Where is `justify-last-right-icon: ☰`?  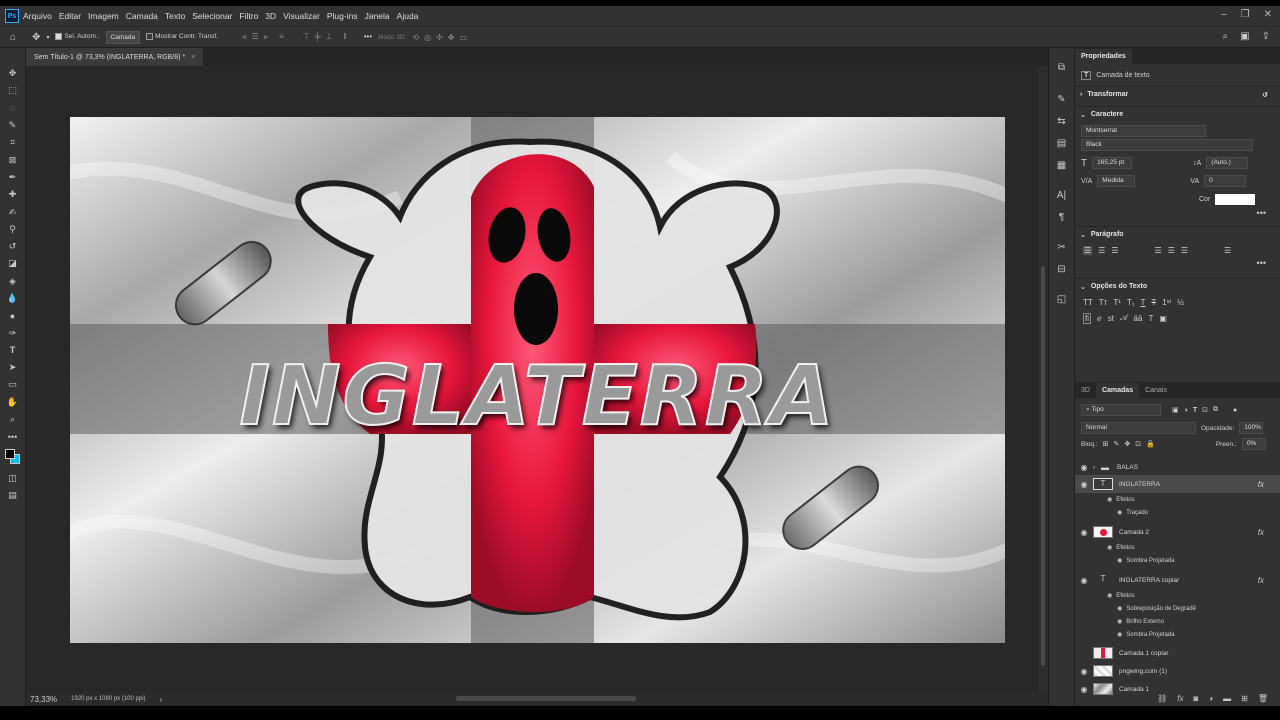
justify-last-right-icon: ☰ is located at coordinates (1184, 250).